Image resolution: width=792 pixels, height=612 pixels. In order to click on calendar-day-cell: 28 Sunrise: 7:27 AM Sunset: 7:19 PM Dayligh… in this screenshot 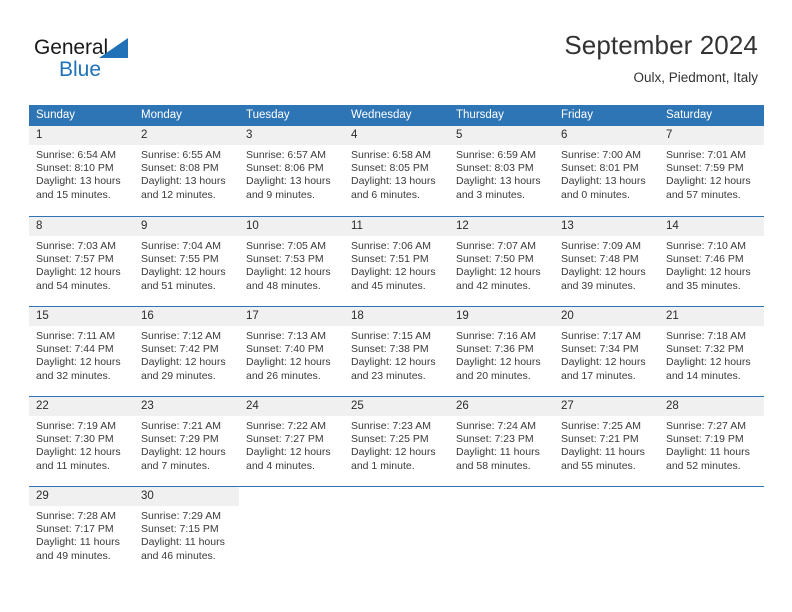, I will do `click(711, 441)`.